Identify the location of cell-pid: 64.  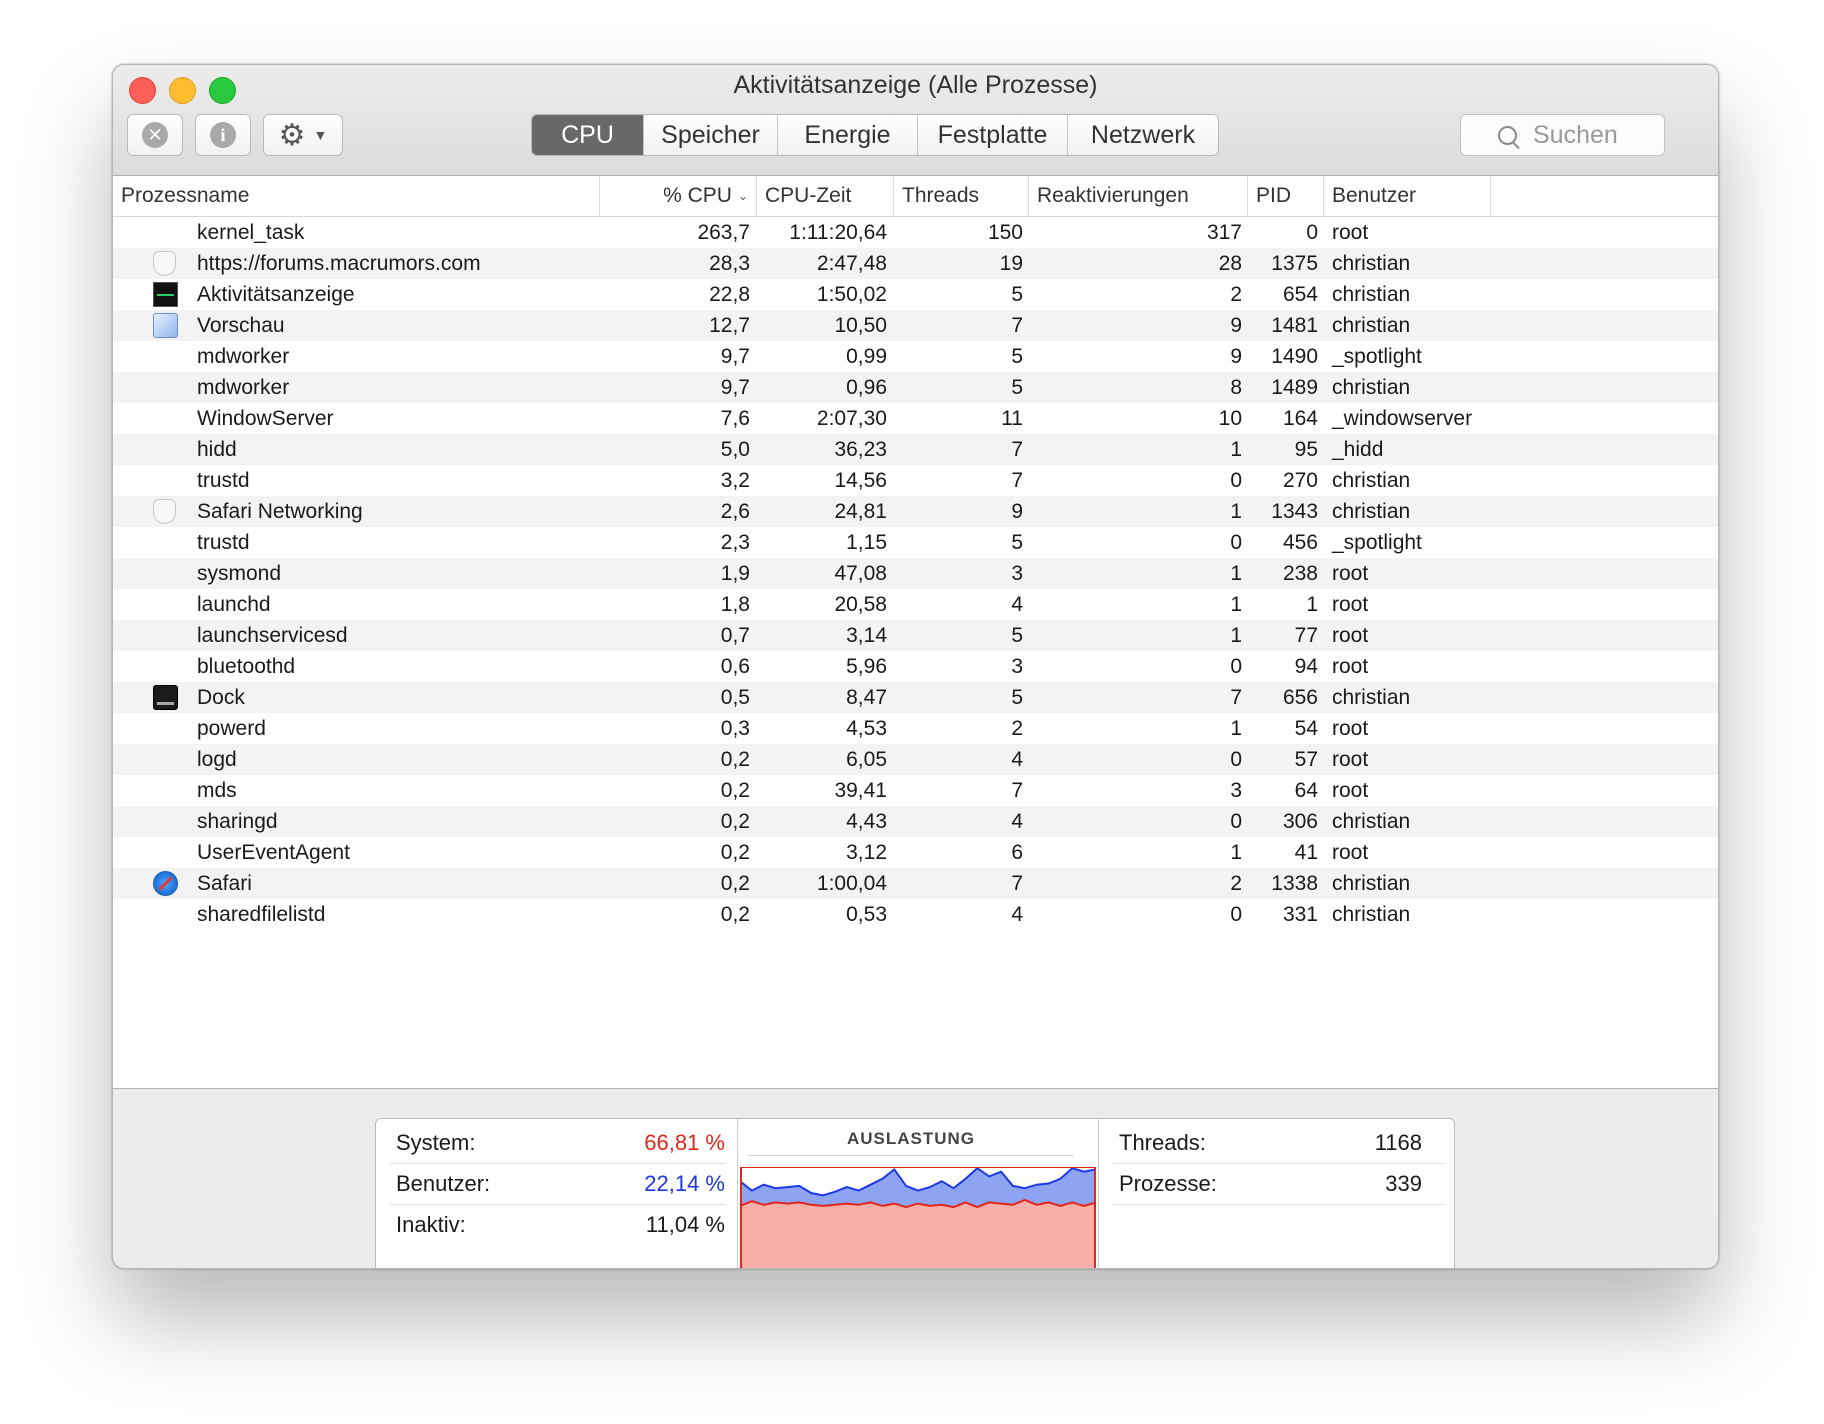
(1306, 790).